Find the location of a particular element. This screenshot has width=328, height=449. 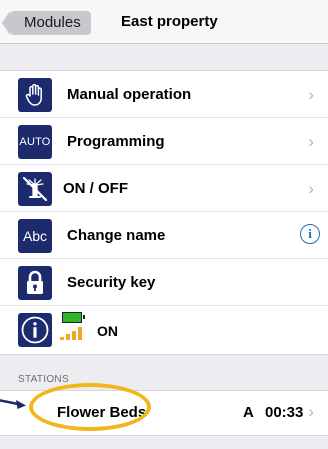

menu-item-label: Security key is located at coordinates (111, 282).